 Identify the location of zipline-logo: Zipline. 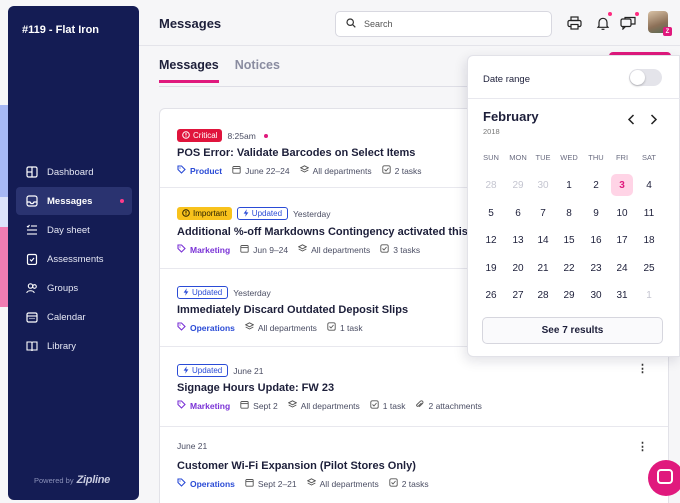
(93, 480).